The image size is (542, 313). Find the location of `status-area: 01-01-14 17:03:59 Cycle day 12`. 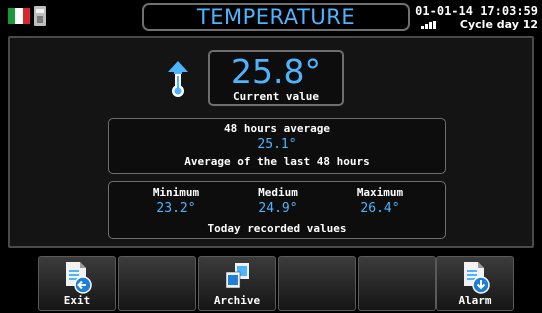

status-area: 01-01-14 17:03:59 Cycle day 12 is located at coordinates (478, 18).